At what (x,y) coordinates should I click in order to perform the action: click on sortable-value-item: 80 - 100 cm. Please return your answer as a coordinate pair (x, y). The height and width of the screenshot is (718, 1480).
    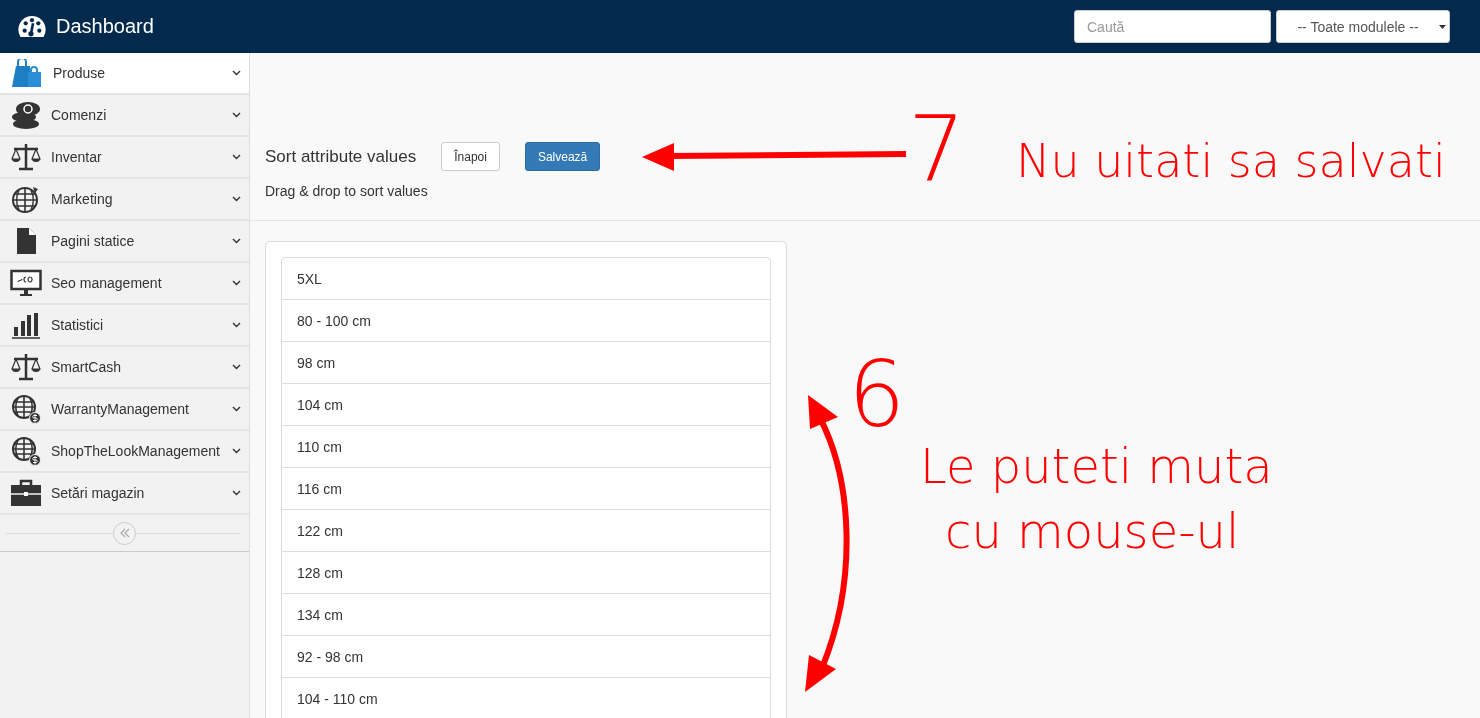
    Looking at the image, I should click on (526, 321).